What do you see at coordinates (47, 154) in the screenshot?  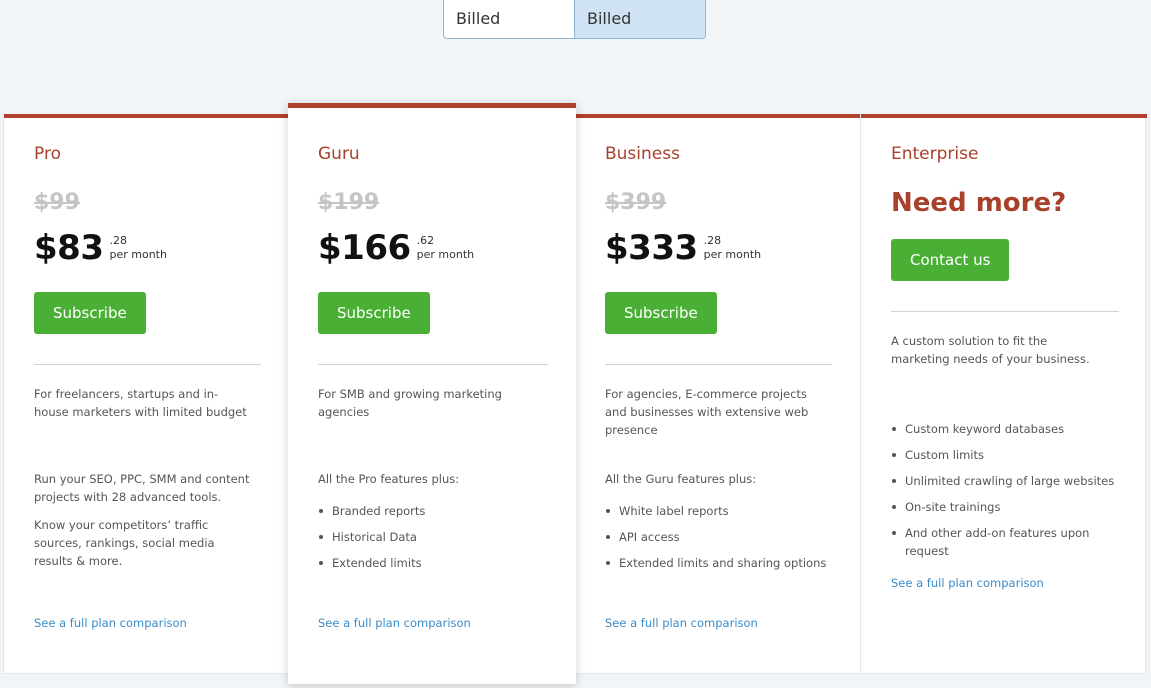 I see `plan-name: Pro` at bounding box center [47, 154].